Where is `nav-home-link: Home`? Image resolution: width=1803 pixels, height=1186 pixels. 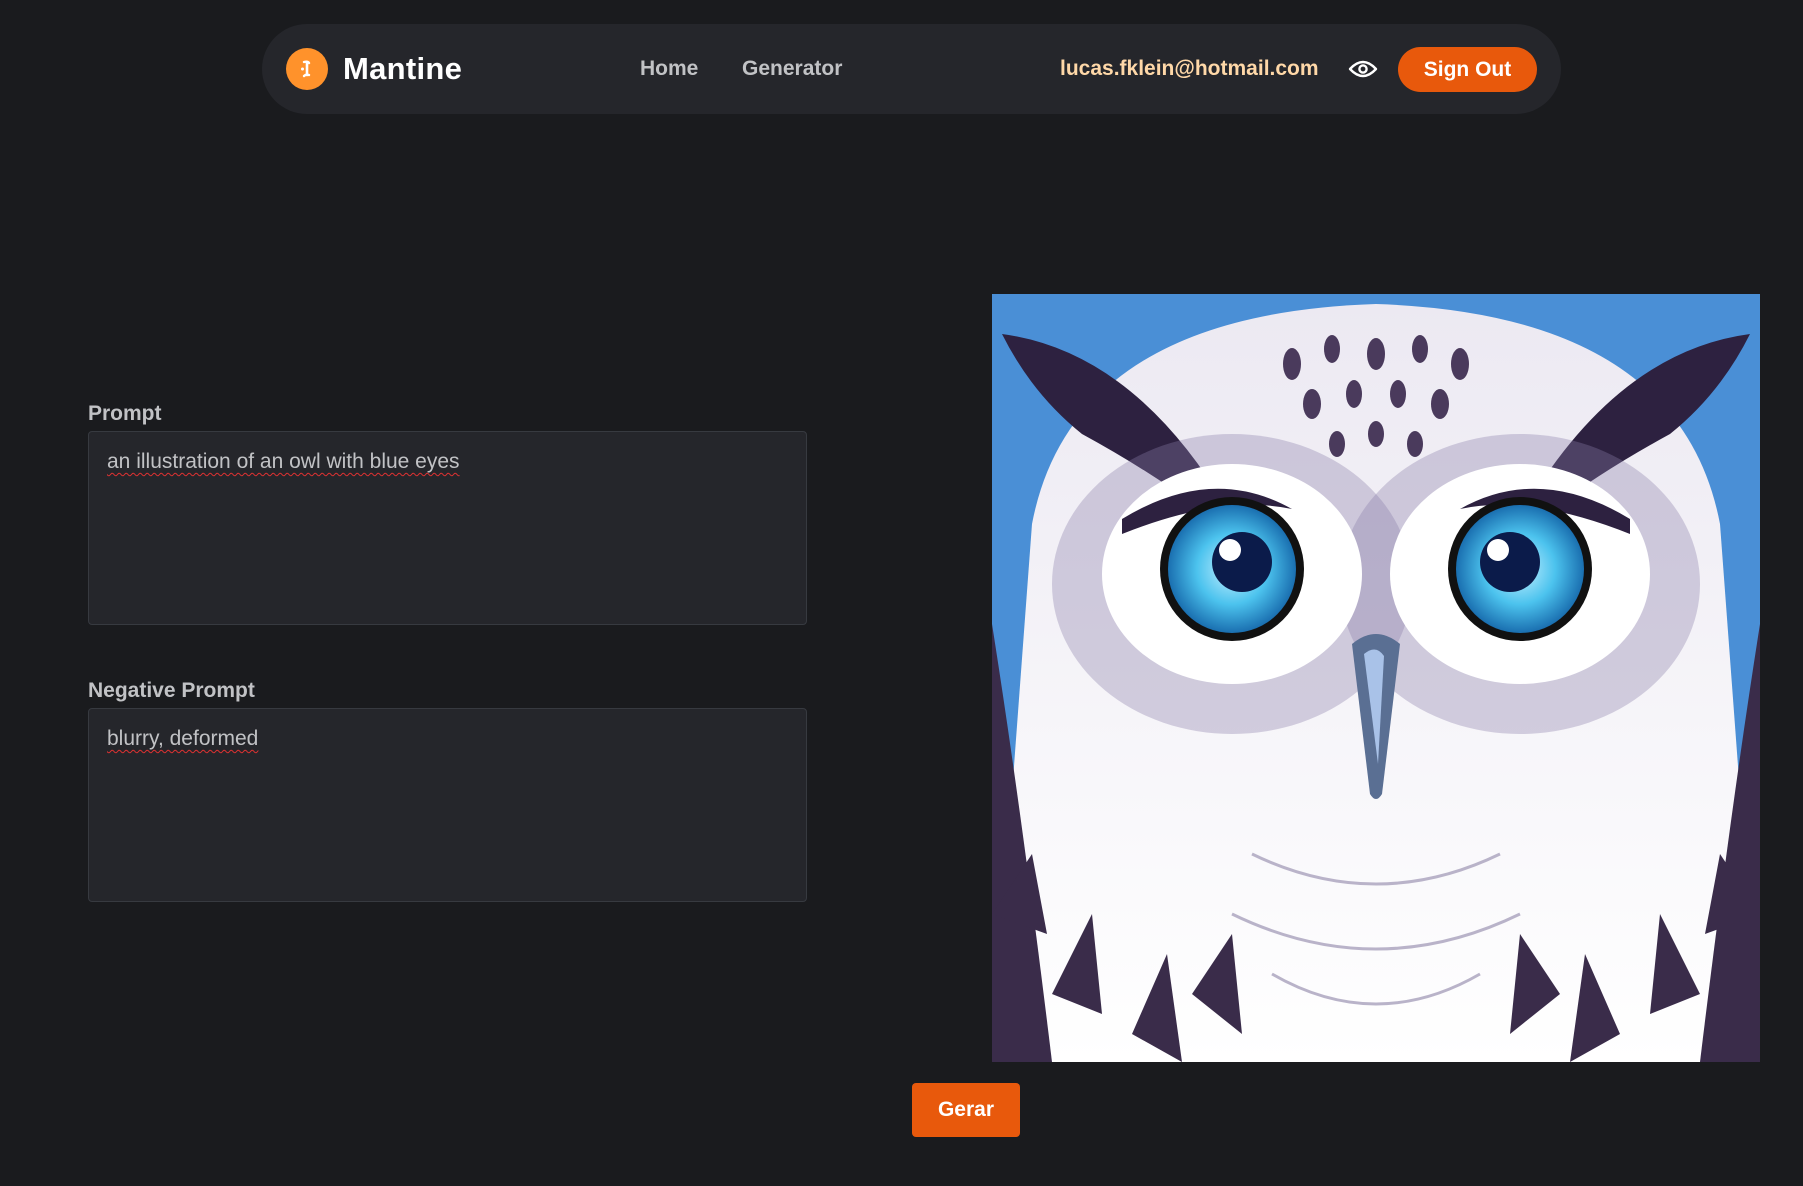
nav-home-link: Home is located at coordinates (669, 69).